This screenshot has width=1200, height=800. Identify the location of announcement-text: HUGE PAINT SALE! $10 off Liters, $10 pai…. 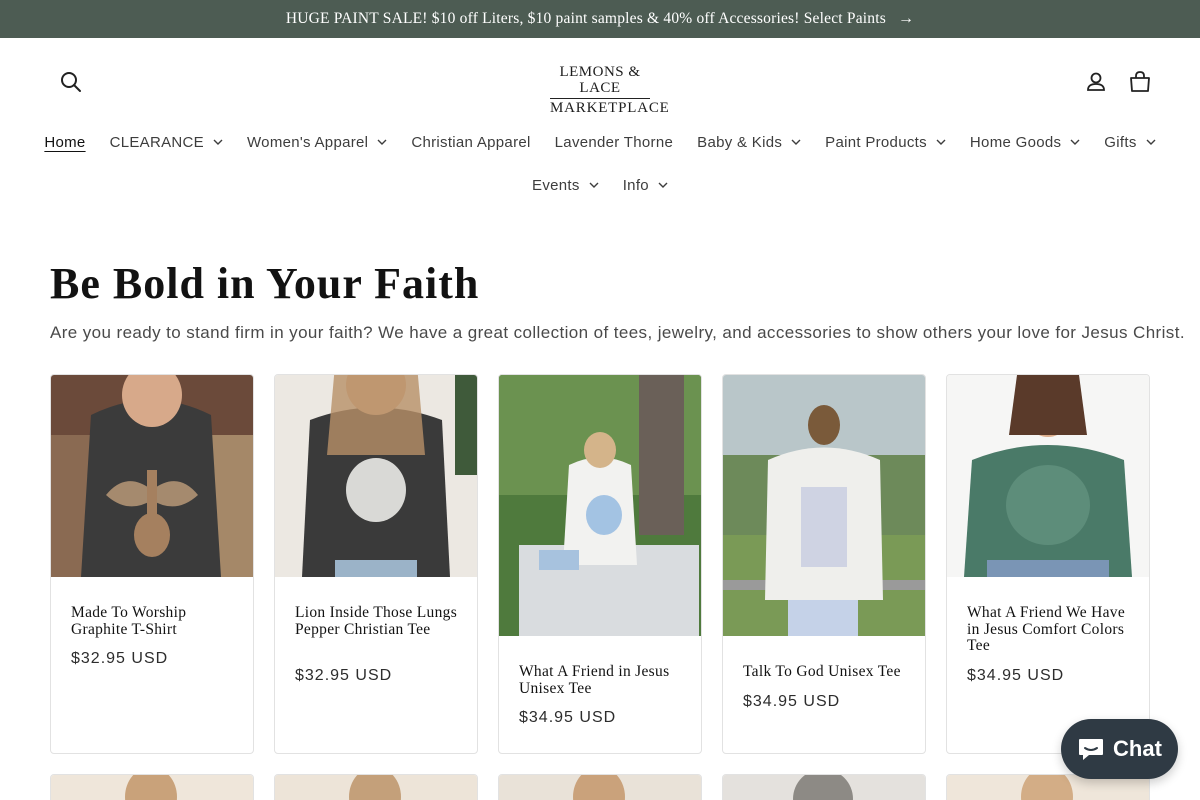
(586, 19).